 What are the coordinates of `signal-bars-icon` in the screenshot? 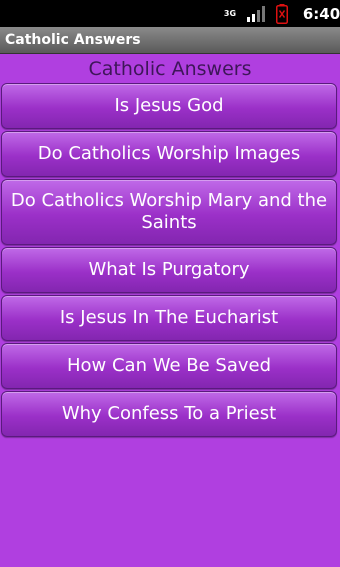 It's located at (257, 13).